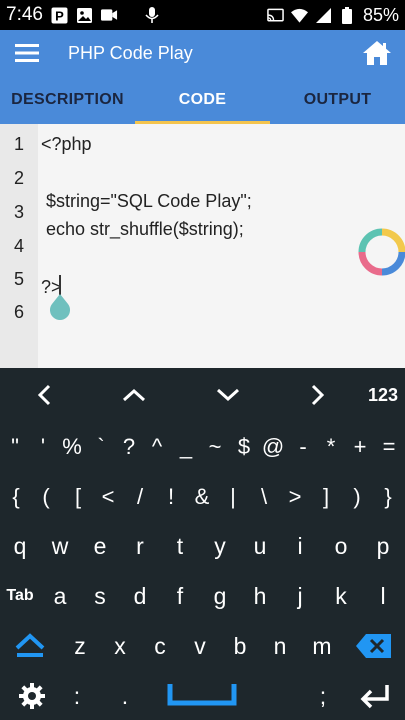 This screenshot has height=720, width=405. Describe the element at coordinates (220, 596) in the screenshot. I see `key: g` at that location.